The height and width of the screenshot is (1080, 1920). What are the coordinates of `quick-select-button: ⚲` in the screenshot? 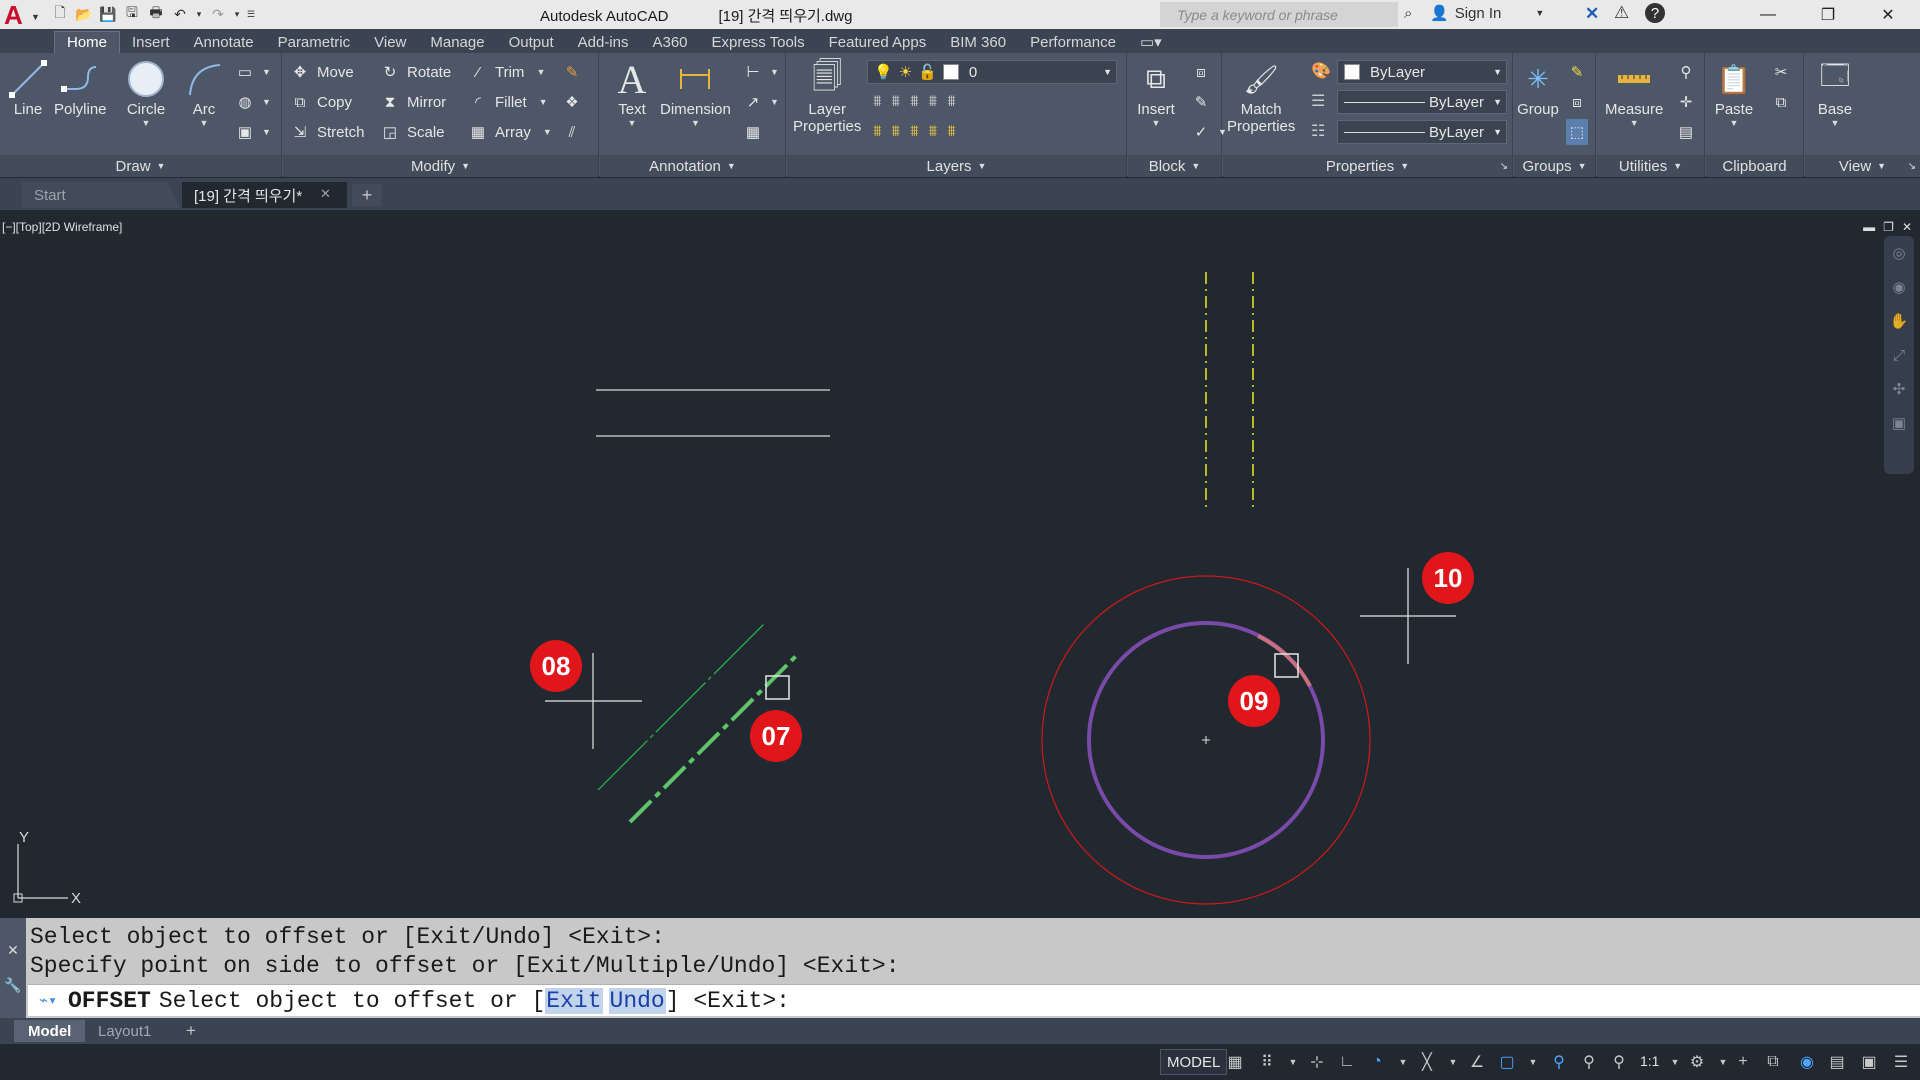 It's located at (1686, 72).